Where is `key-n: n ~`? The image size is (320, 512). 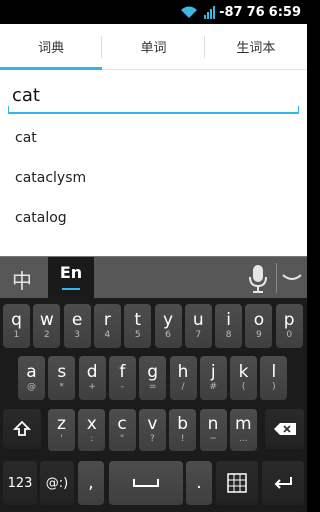 key-n: n ~ is located at coordinates (213, 430).